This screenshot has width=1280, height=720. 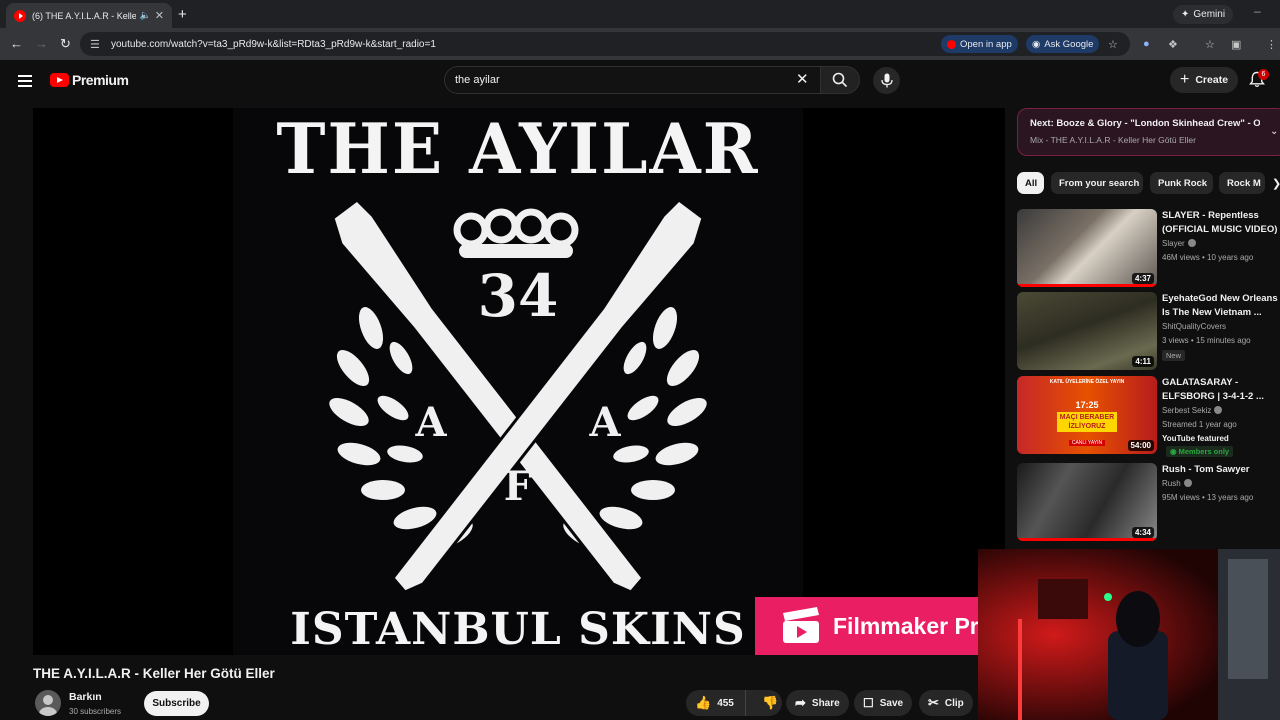 I want to click on create-button: + Create, so click(x=1204, y=80).